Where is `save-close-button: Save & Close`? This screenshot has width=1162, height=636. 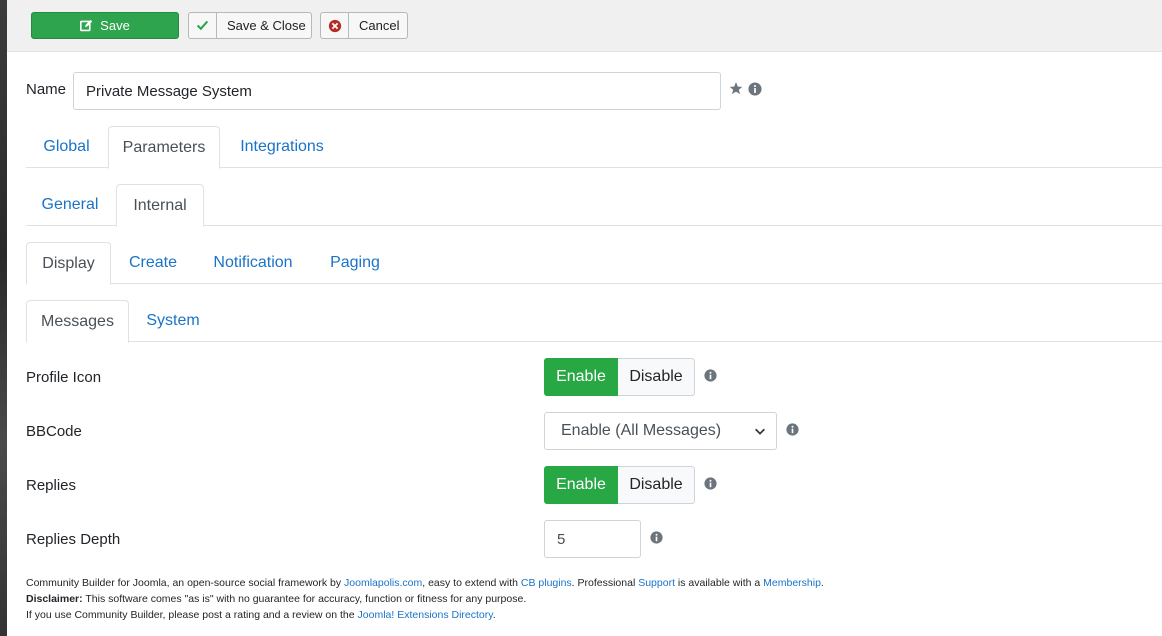 save-close-button: Save & Close is located at coordinates (250, 25).